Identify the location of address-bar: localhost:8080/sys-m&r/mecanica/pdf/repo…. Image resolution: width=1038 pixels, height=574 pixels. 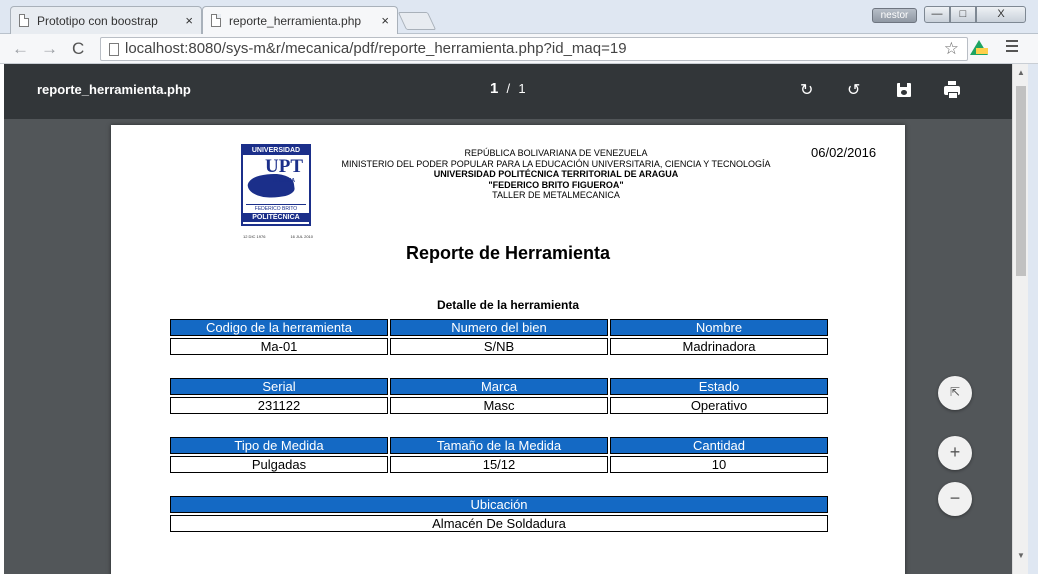
(534, 49).